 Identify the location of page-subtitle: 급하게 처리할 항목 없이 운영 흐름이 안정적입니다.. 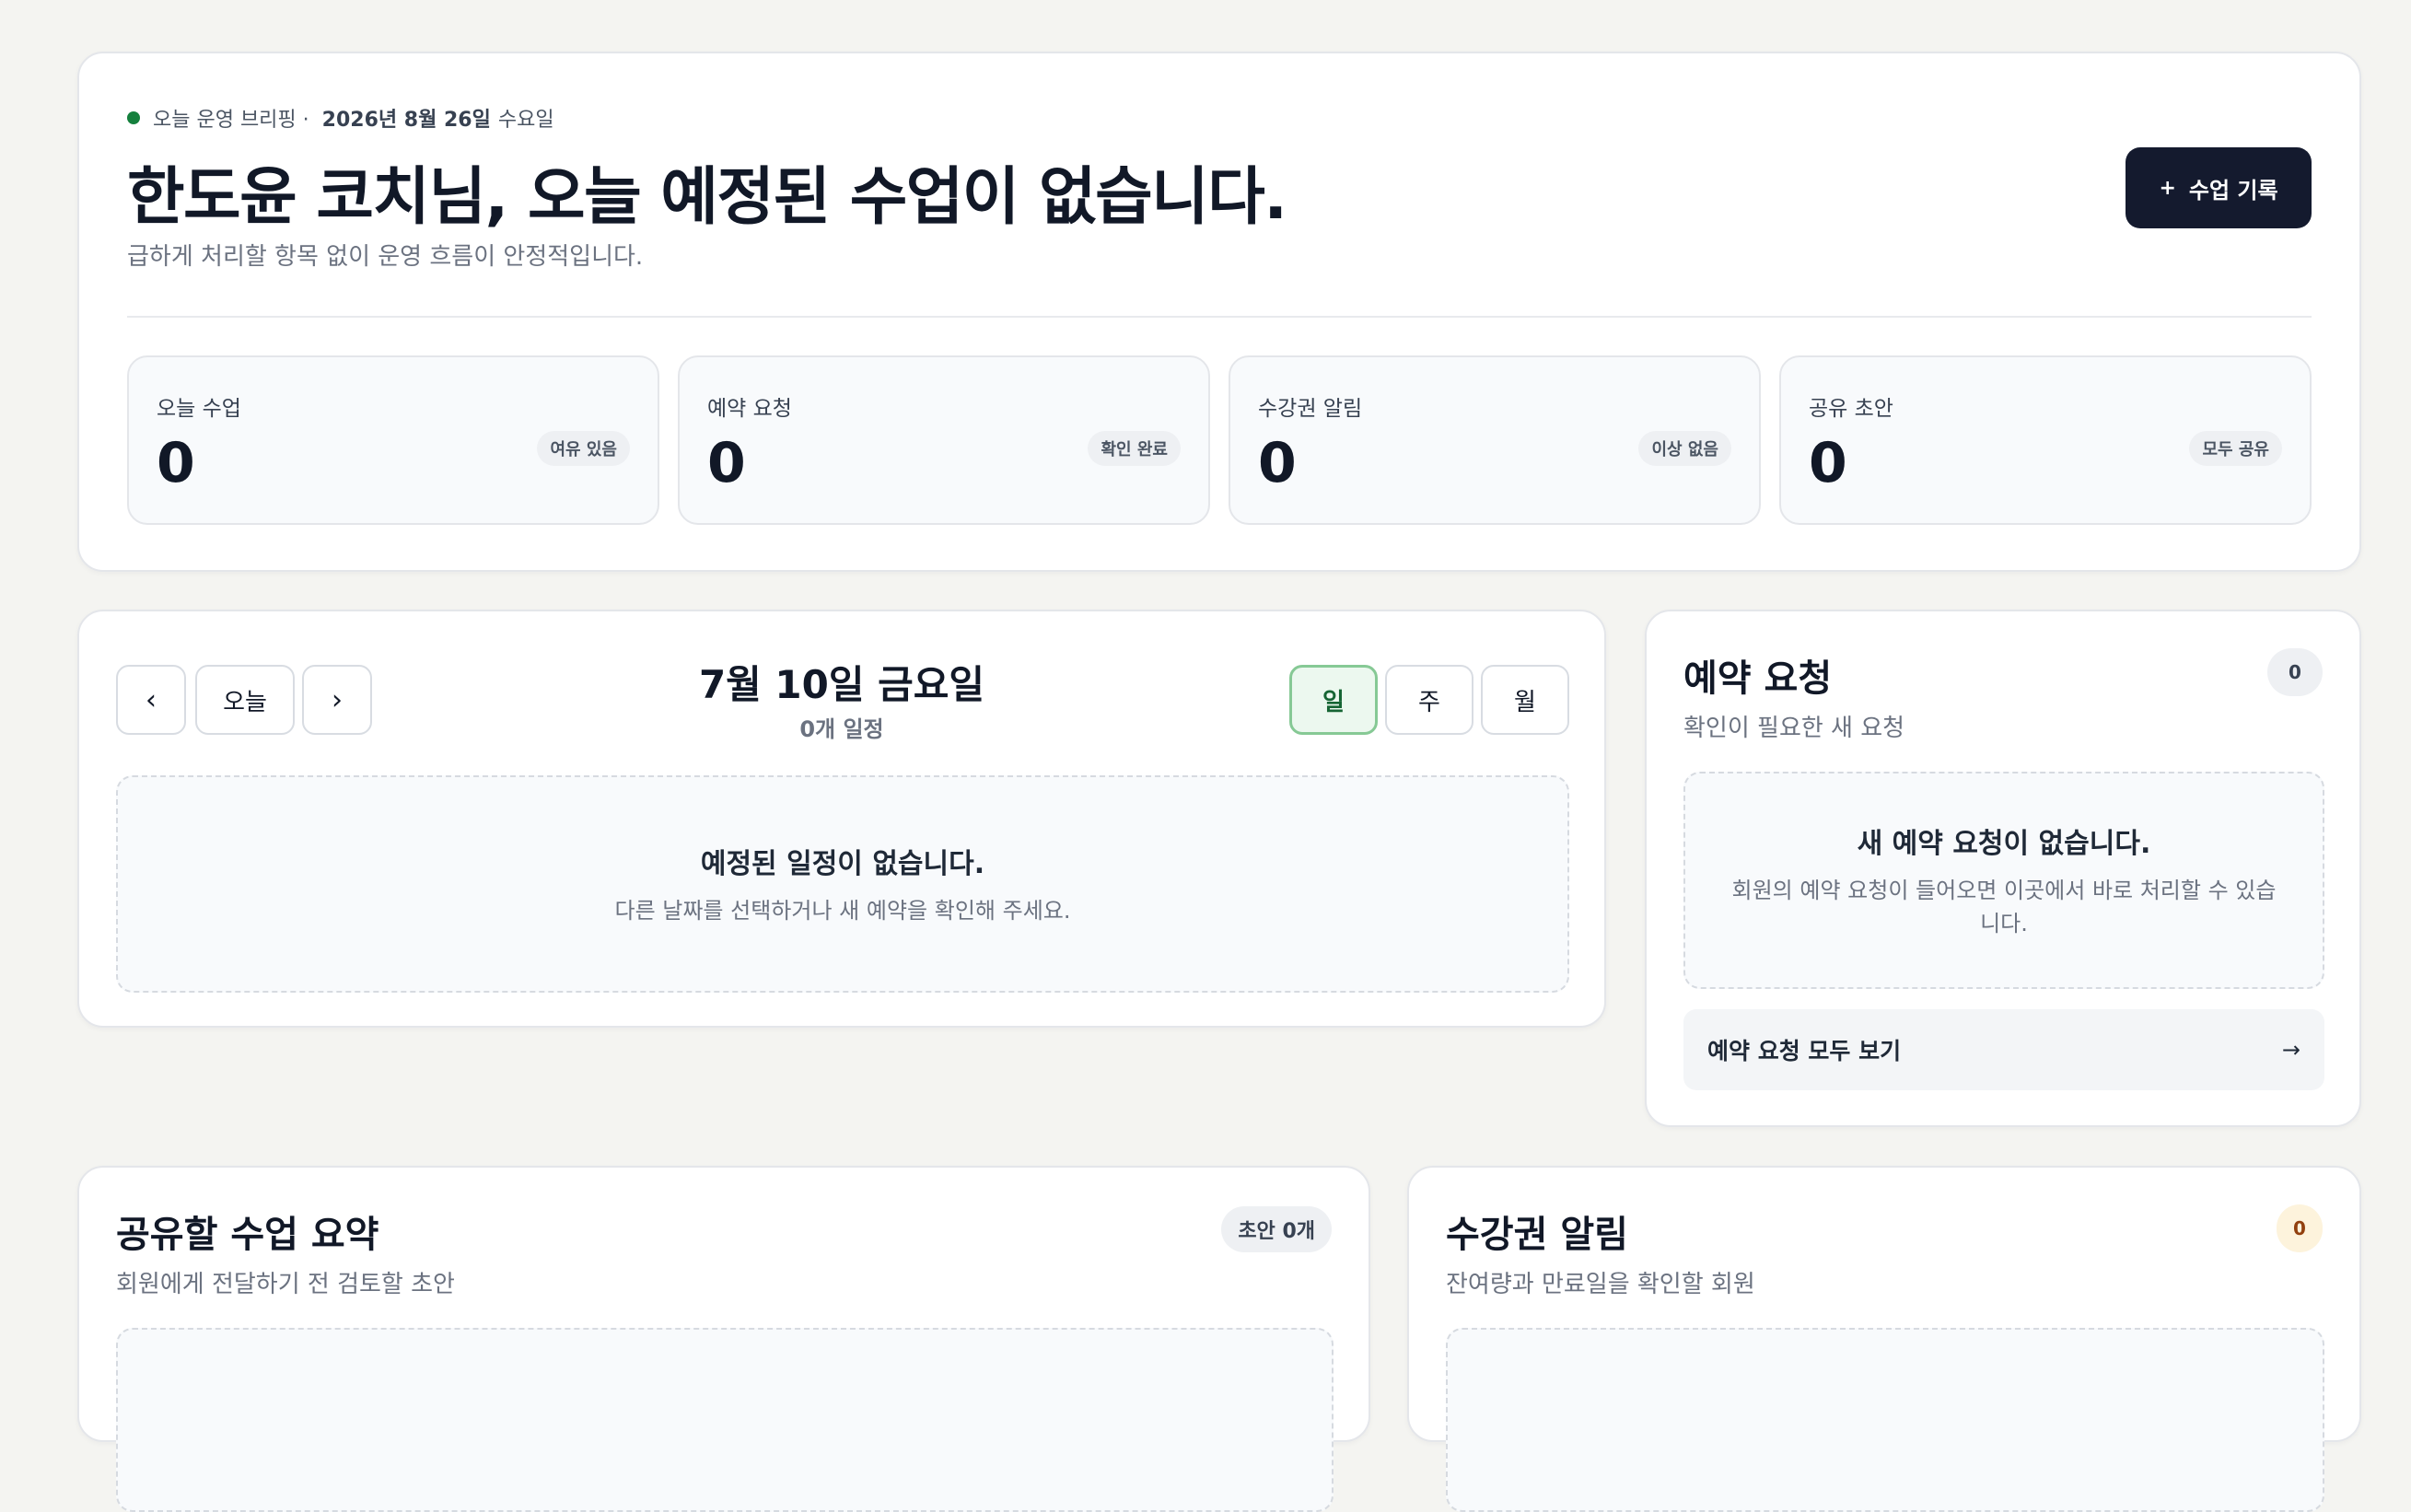
(385, 257).